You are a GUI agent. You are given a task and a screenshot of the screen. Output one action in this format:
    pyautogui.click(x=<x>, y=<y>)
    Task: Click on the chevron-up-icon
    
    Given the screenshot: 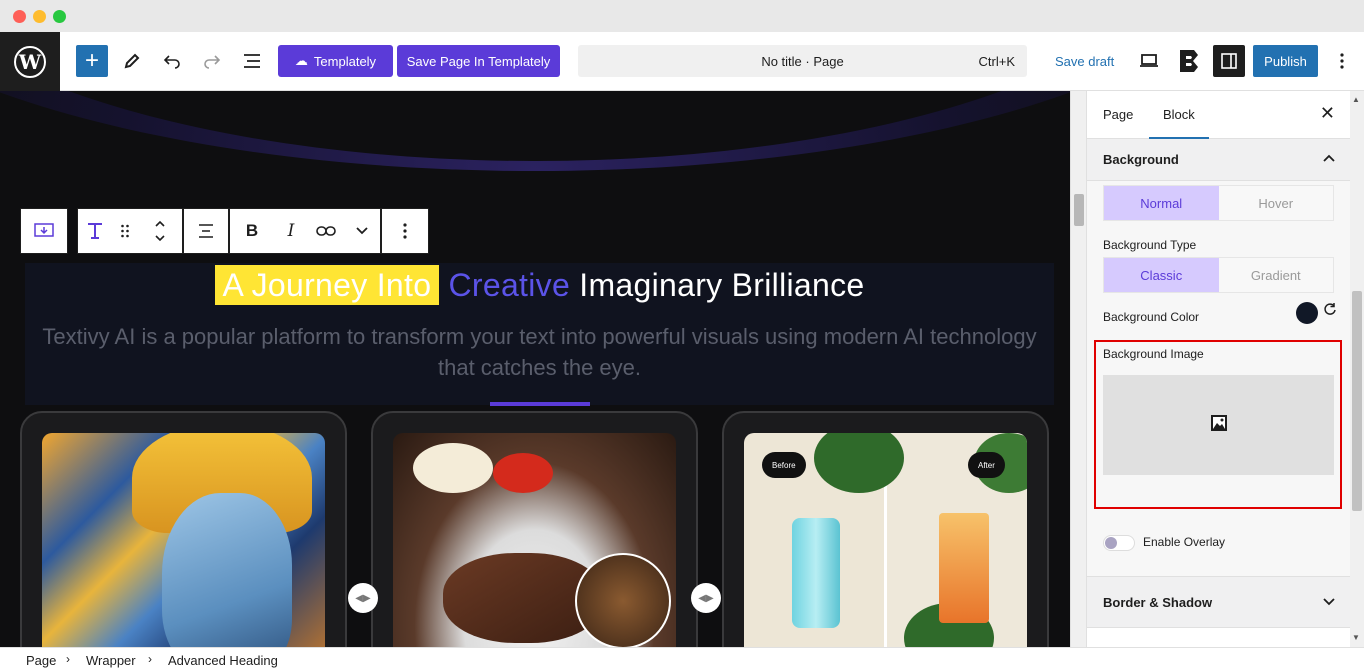 What is the action you would take?
    pyautogui.click(x=1329, y=157)
    